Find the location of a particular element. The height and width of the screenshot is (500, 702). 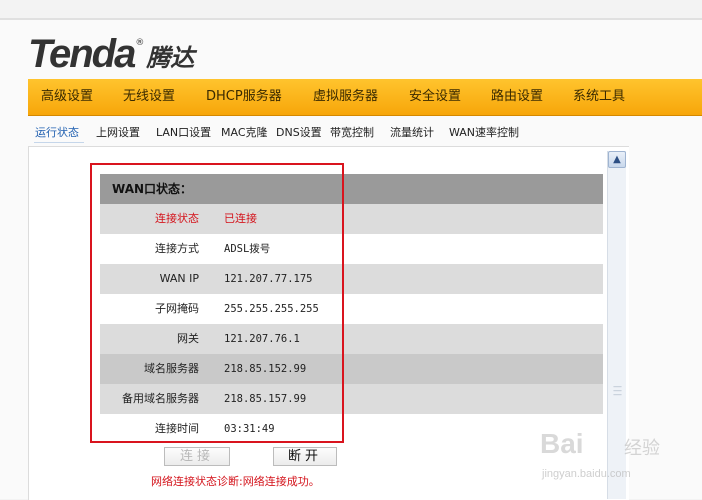

tenda-logo: Tenda ® 腾达 is located at coordinates (111, 52).